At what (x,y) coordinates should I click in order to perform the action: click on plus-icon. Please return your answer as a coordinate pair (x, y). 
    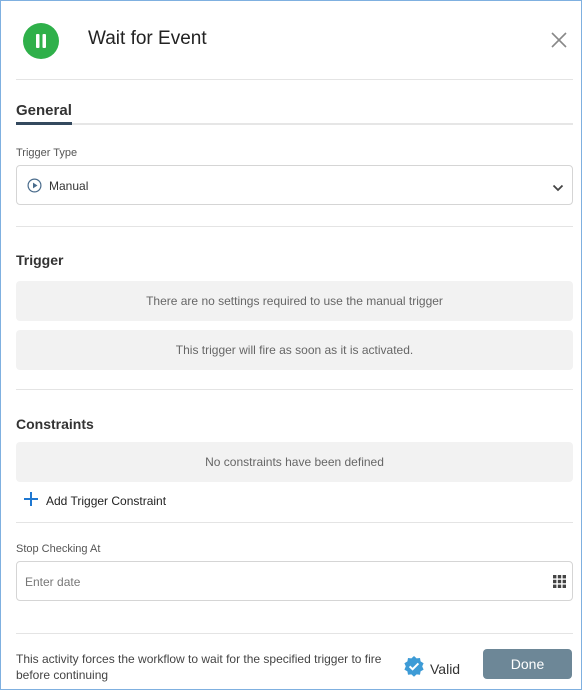
    Looking at the image, I should click on (31, 501).